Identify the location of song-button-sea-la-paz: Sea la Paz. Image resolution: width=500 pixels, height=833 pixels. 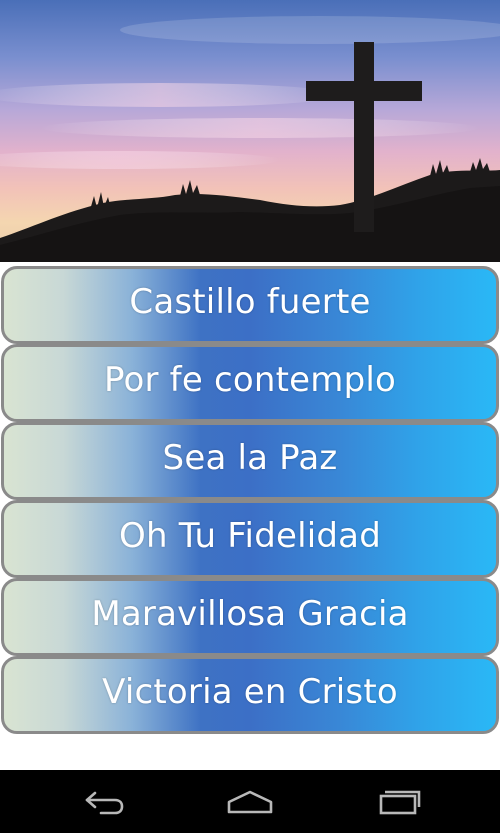
(250, 461).